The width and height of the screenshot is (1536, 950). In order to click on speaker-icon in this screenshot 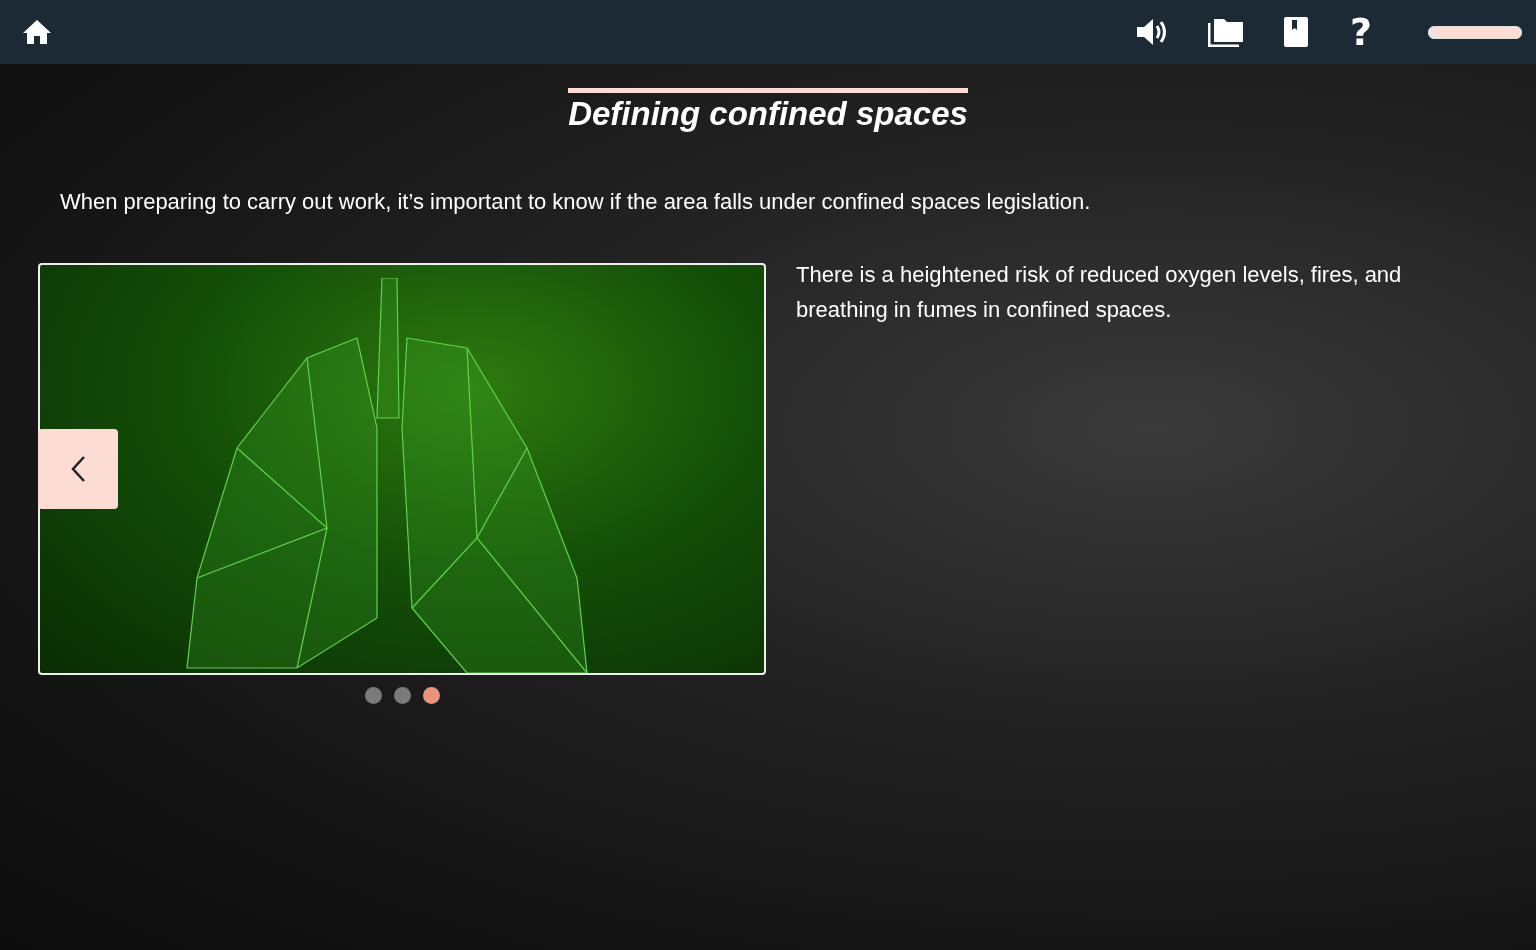, I will do `click(1151, 32)`.